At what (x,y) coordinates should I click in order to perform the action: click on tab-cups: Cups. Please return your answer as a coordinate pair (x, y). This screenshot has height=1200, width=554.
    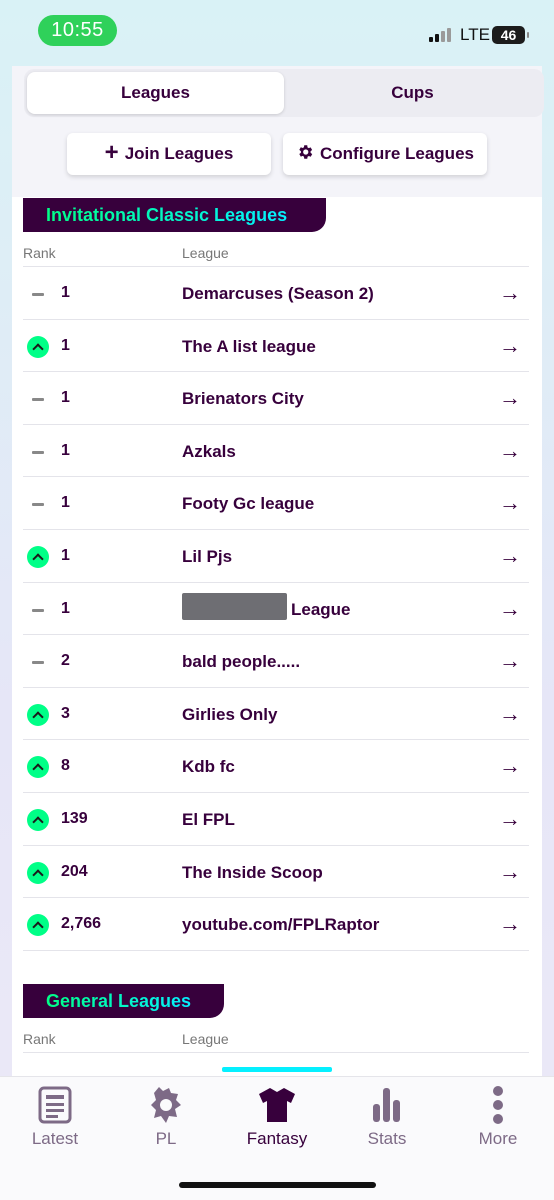
    Looking at the image, I should click on (412, 93).